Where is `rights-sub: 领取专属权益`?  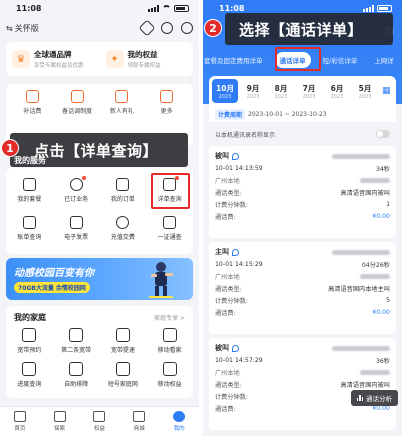
rights-sub: 领取专属权益 is located at coordinates (144, 66).